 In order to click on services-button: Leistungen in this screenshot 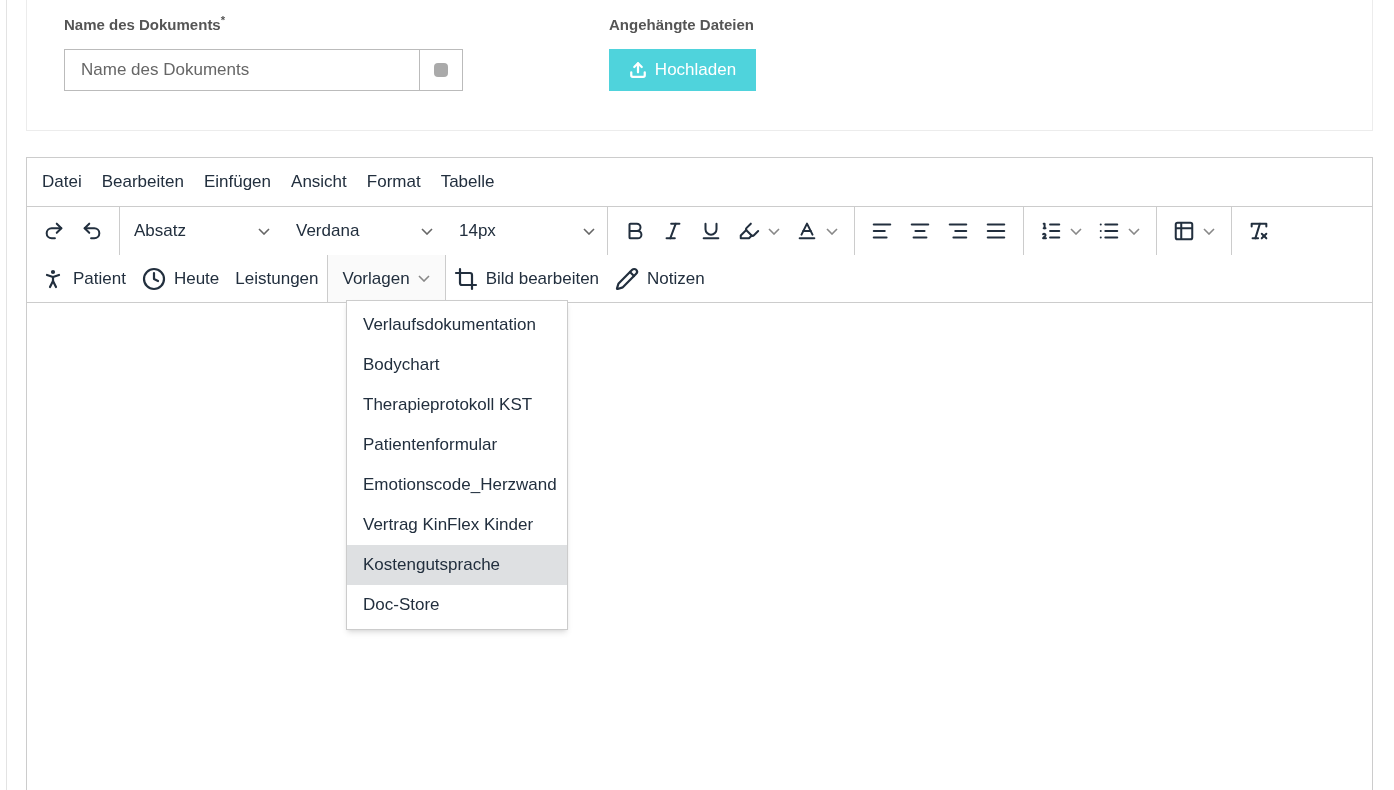, I will do `click(277, 278)`.